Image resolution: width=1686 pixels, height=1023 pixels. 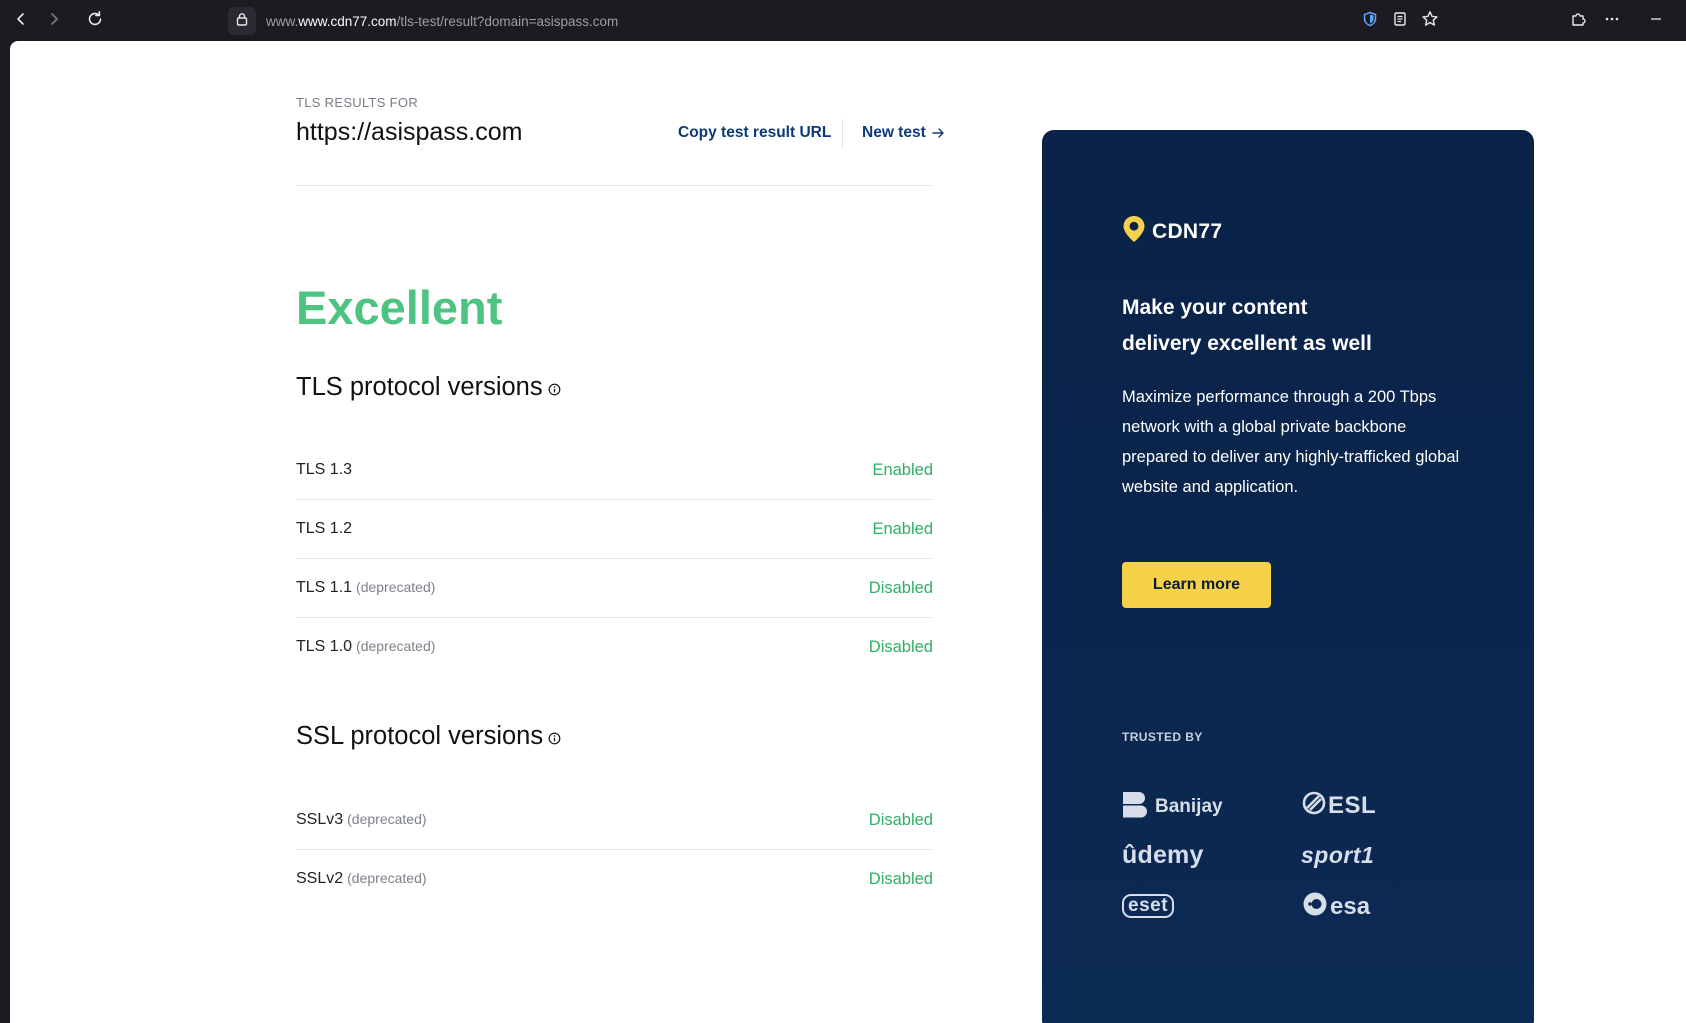 I want to click on sport1-logo: sport1, so click(x=1337, y=855).